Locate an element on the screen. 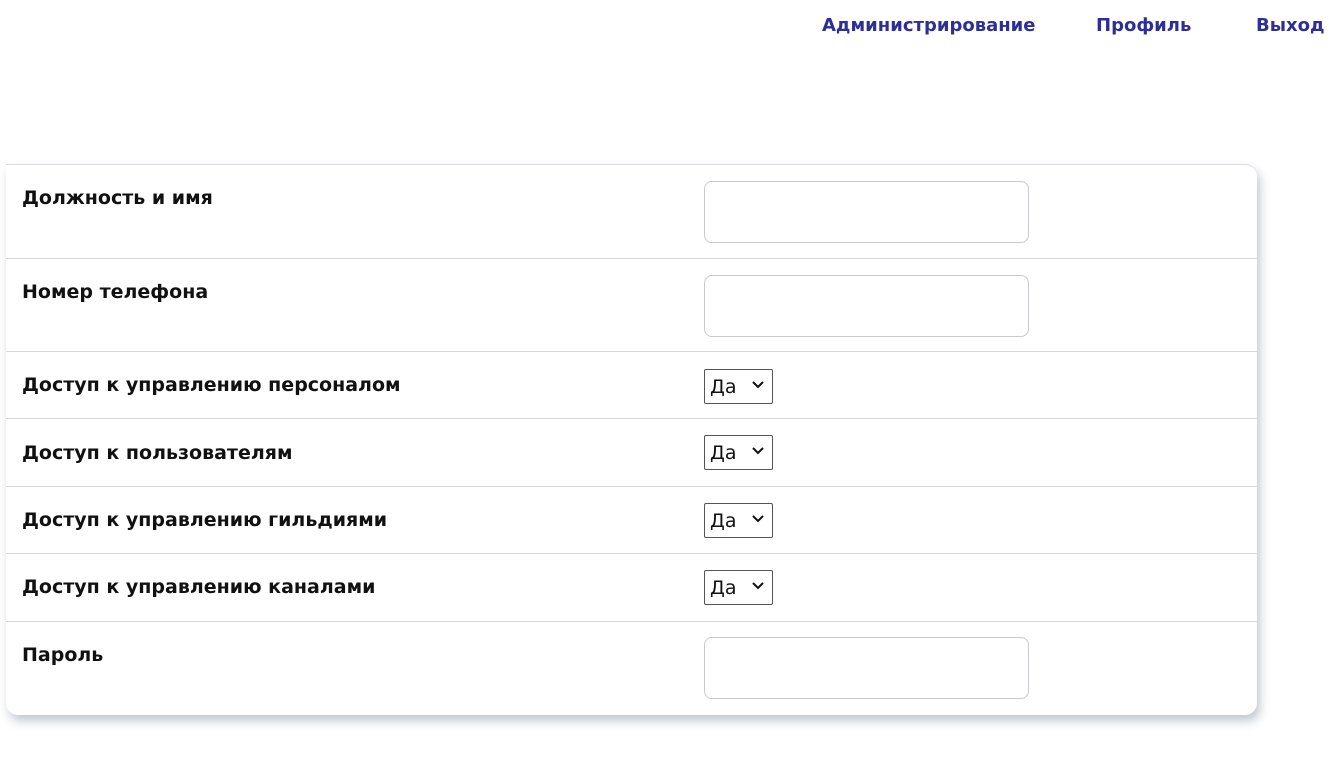 The height and width of the screenshot is (759, 1333). form-row-phone: Номер телефона is located at coordinates (631, 305).